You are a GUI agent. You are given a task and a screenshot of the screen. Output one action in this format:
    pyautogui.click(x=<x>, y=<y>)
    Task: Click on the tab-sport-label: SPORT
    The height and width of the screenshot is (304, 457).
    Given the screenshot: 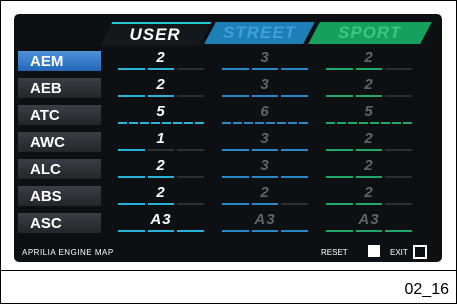 What is the action you would take?
    pyautogui.click(x=370, y=32)
    